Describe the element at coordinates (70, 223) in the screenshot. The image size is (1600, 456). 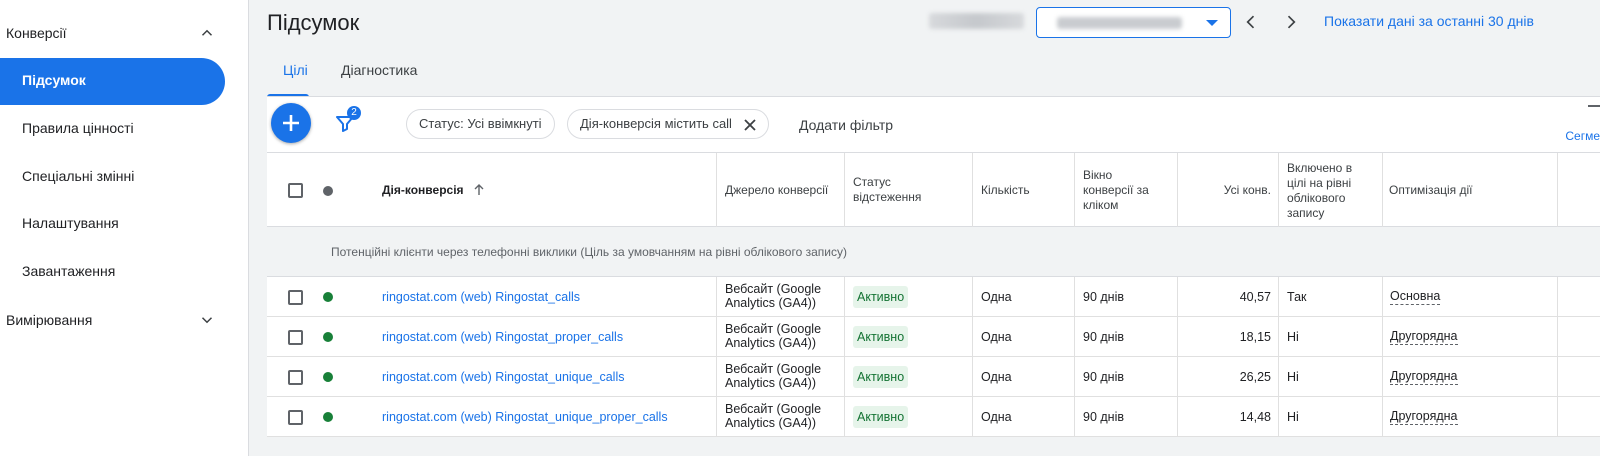
I see `sidebar-item-settings: Налаштування` at that location.